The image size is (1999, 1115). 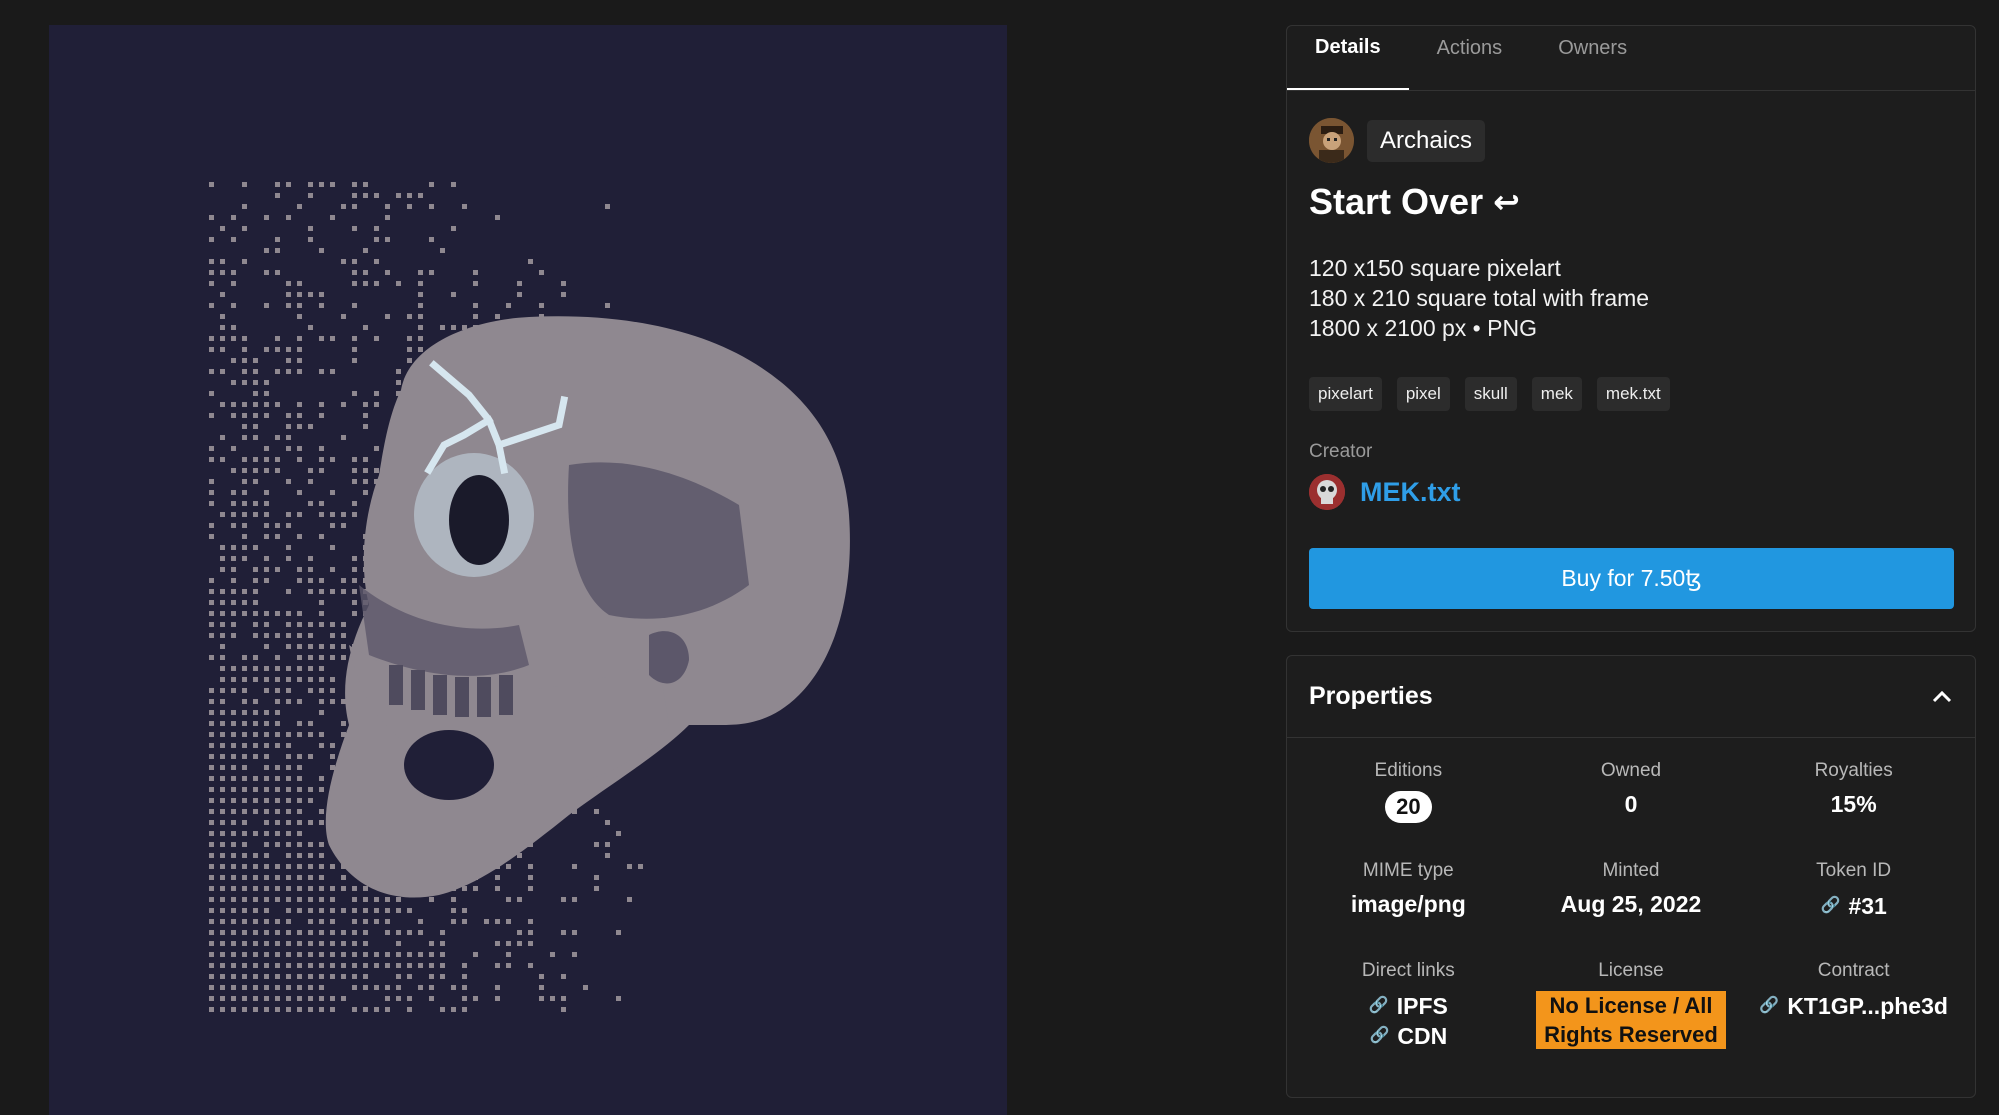 I want to click on license-value: No License / All Rights Reserved, so click(x=1630, y=1020).